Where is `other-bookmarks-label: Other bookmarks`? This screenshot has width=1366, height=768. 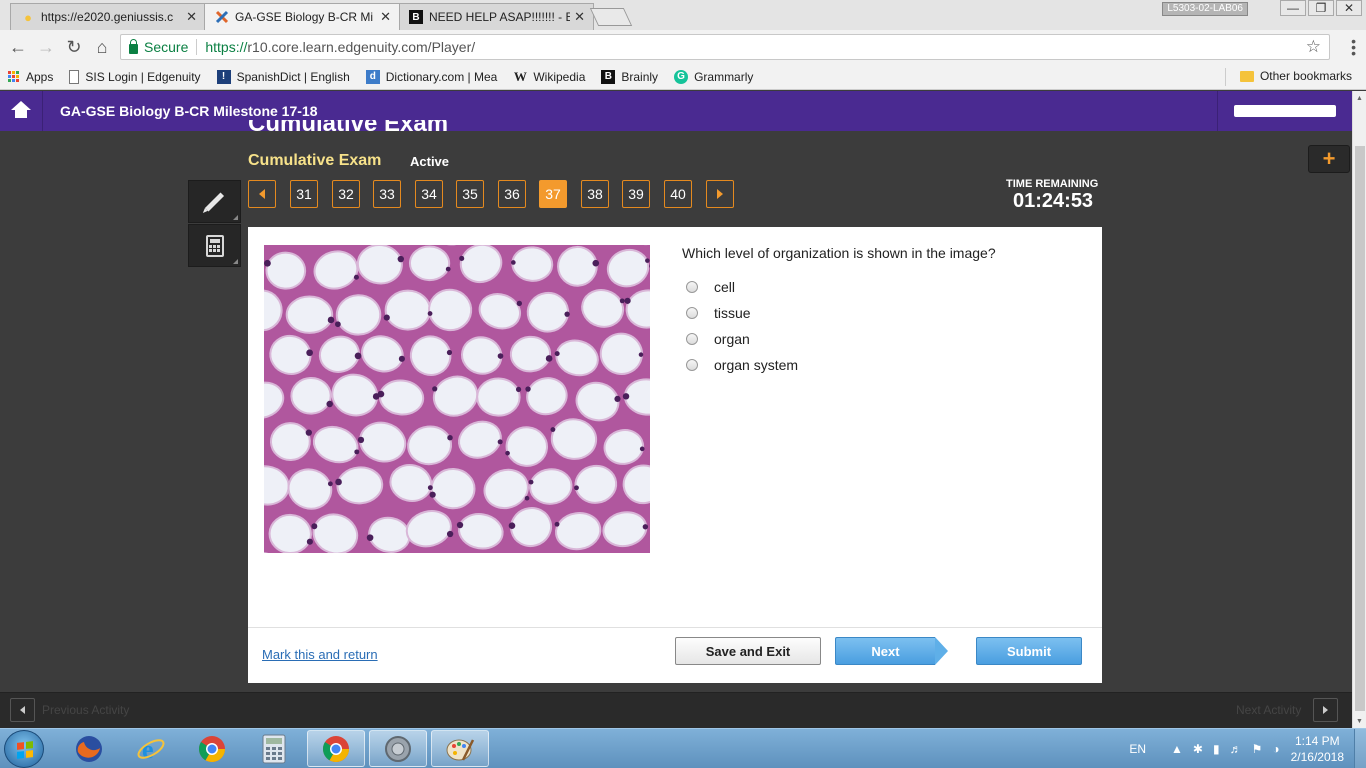
other-bookmarks-label: Other bookmarks is located at coordinates (1305, 76).